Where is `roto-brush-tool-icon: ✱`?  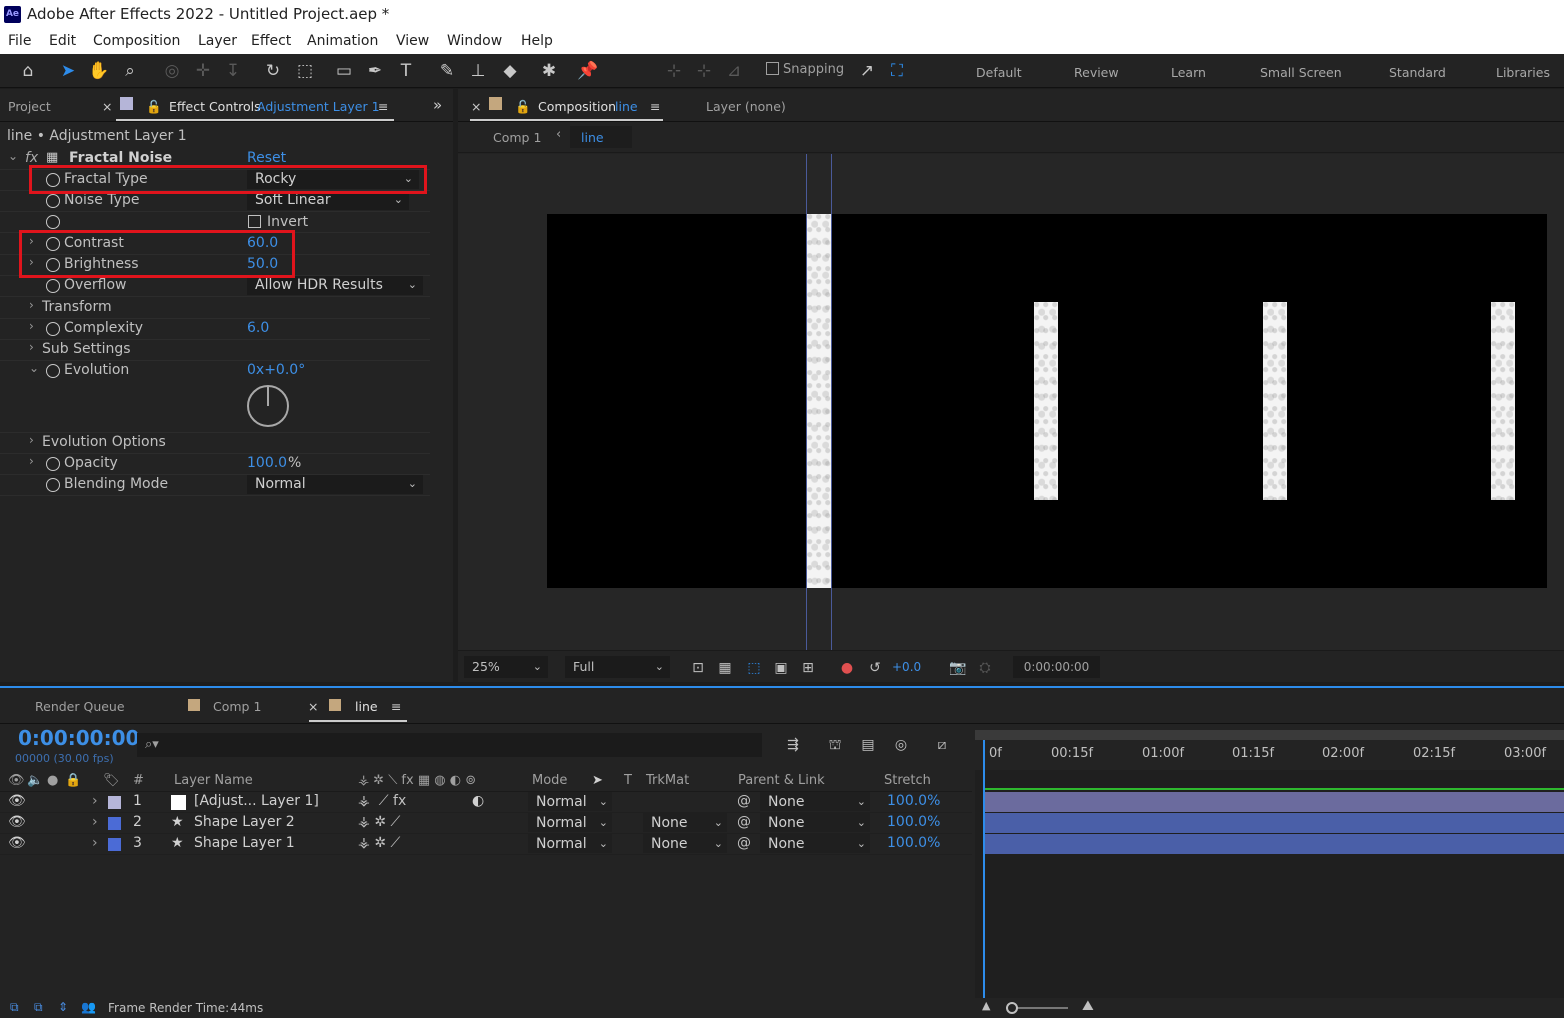 roto-brush-tool-icon: ✱ is located at coordinates (549, 71).